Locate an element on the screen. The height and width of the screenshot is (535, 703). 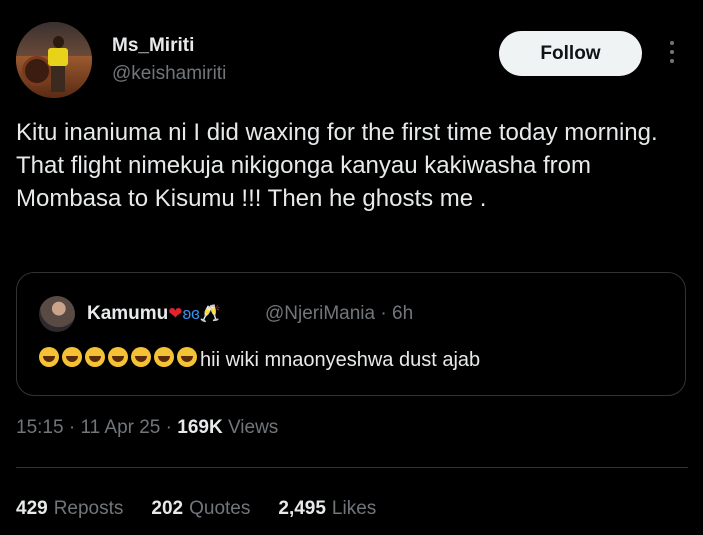
quotes-count: 202 is located at coordinates (167, 508).